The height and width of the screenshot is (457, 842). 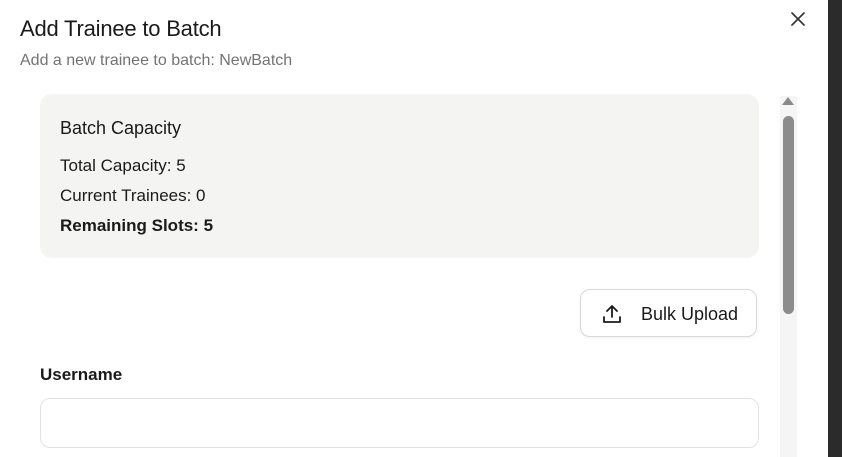 What do you see at coordinates (123, 165) in the screenshot?
I see `total-capacity: Total Capacity: 5` at bounding box center [123, 165].